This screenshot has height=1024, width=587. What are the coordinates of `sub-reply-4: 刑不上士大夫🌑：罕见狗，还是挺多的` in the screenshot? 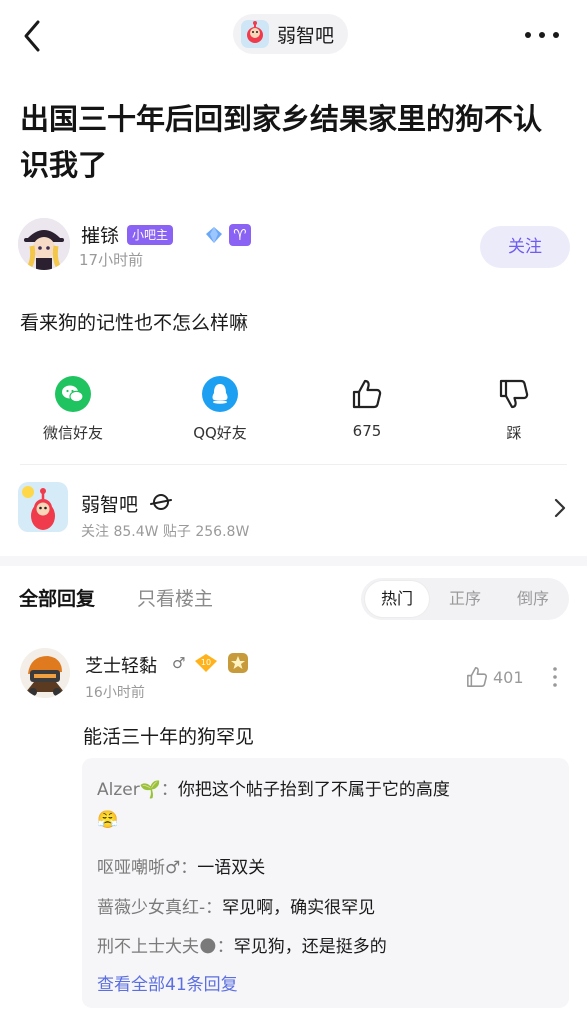 It's located at (242, 944).